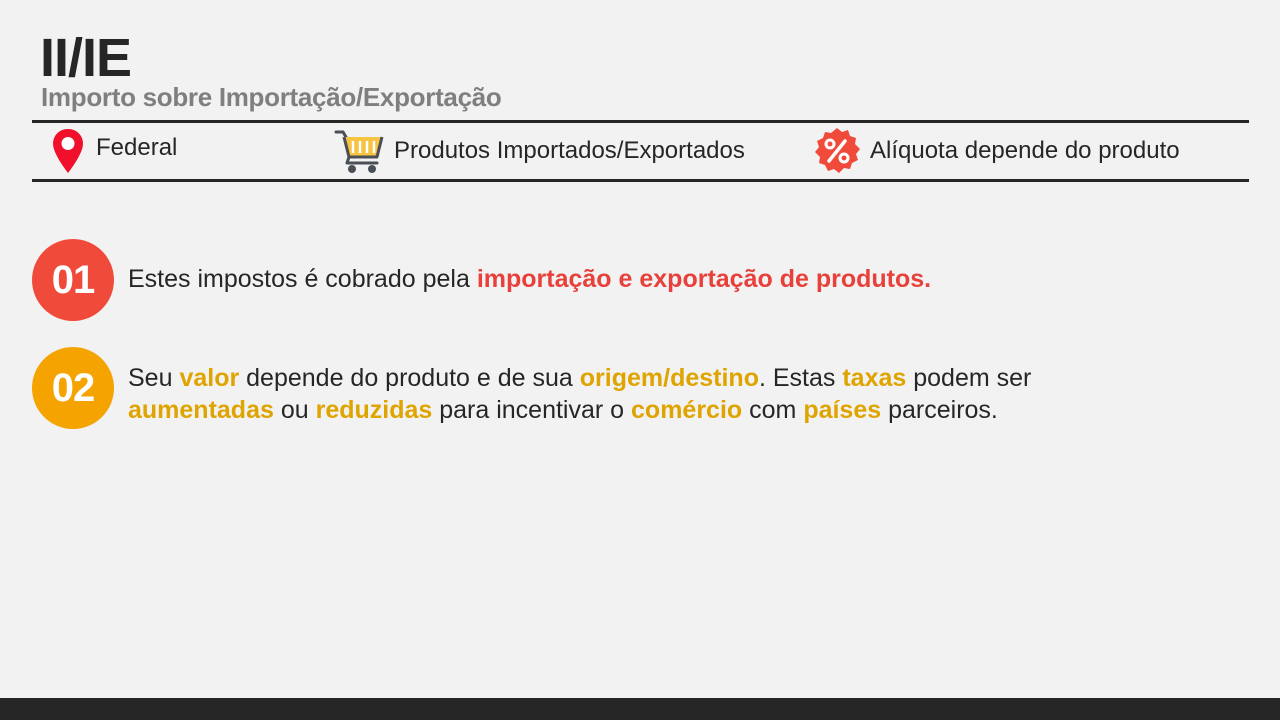  What do you see at coordinates (137, 147) in the screenshot?
I see `location-label: Federal` at bounding box center [137, 147].